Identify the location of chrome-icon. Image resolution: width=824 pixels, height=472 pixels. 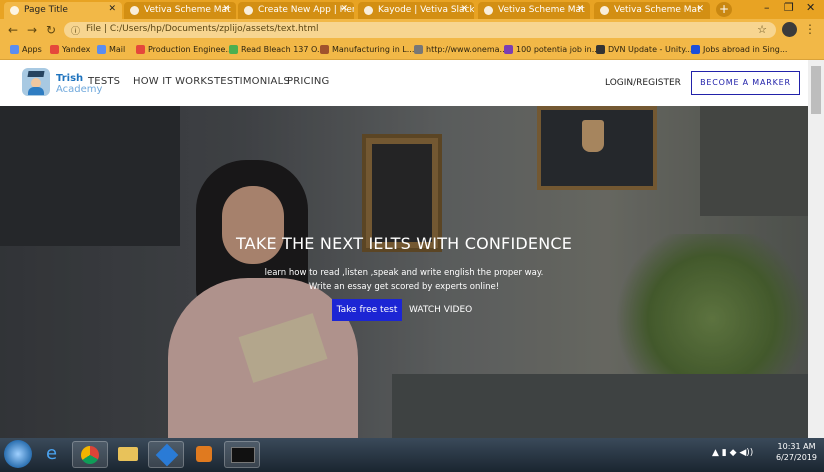
(14, 10).